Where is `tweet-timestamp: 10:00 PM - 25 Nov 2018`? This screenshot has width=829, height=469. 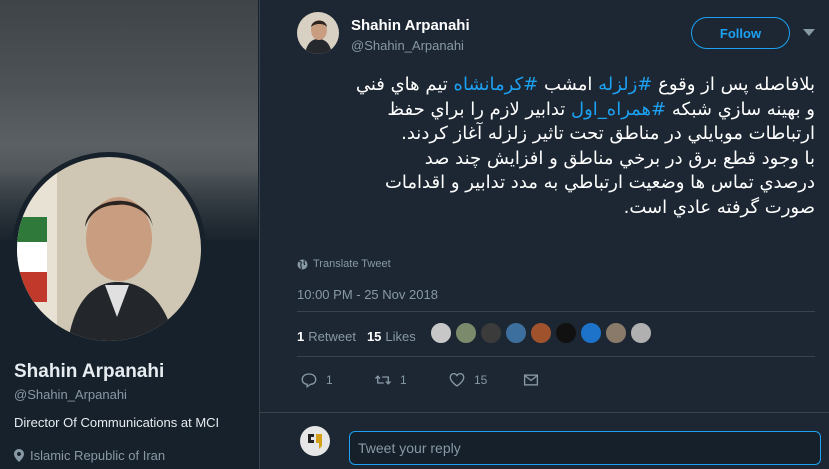
tweet-timestamp: 10:00 PM - 25 Nov 2018 is located at coordinates (367, 294).